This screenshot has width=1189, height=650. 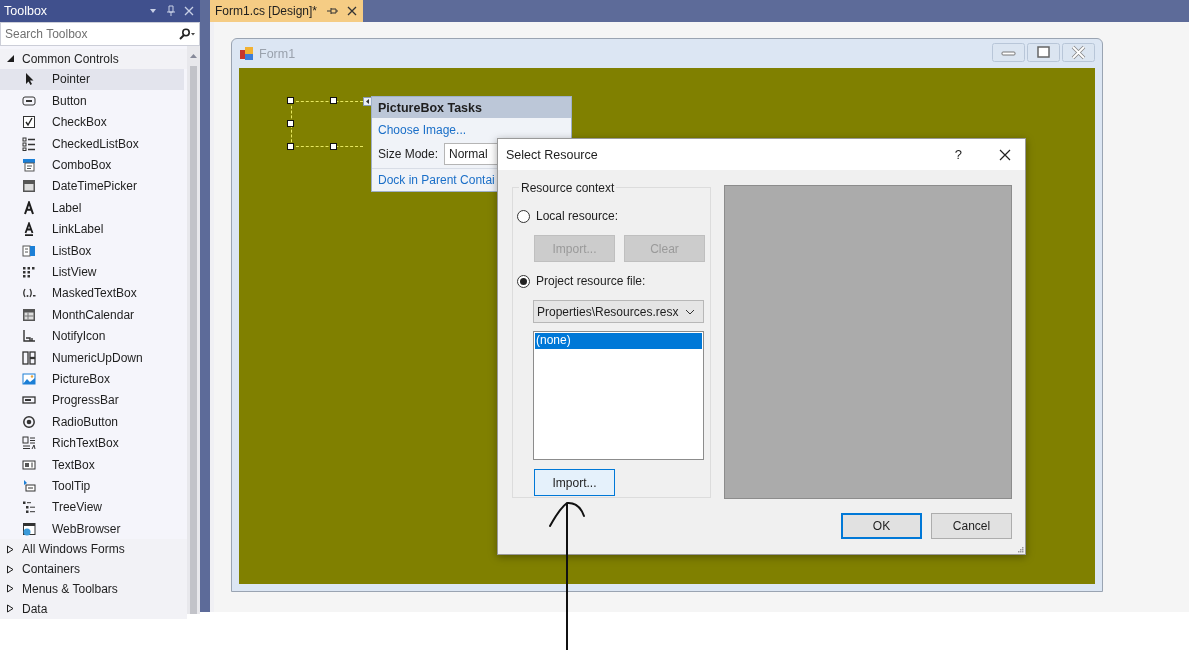 I want to click on toolbox-item: Pointer, so click(x=92, y=79).